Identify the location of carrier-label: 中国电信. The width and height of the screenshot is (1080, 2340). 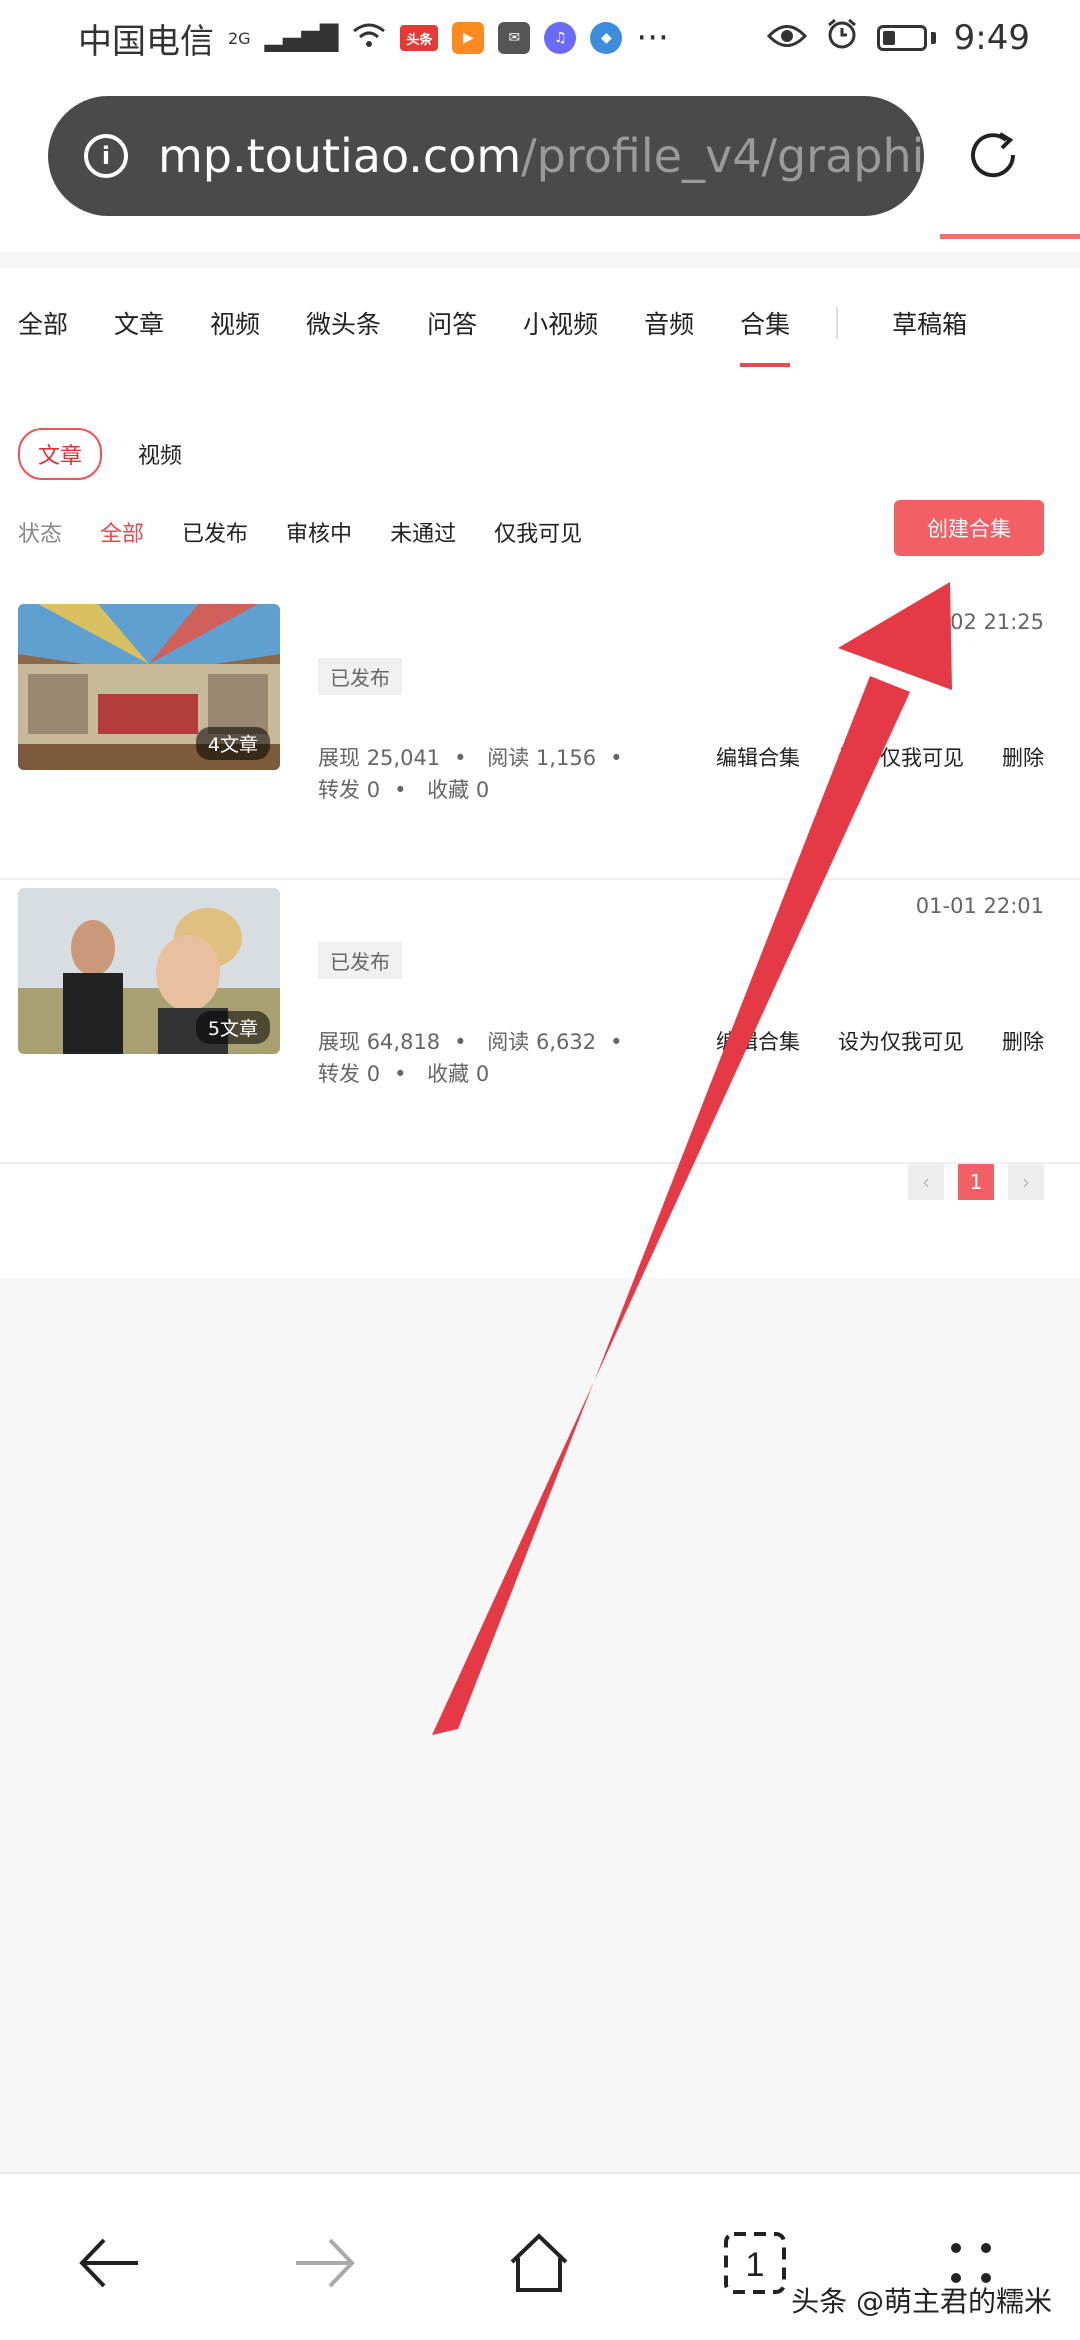
(146, 41).